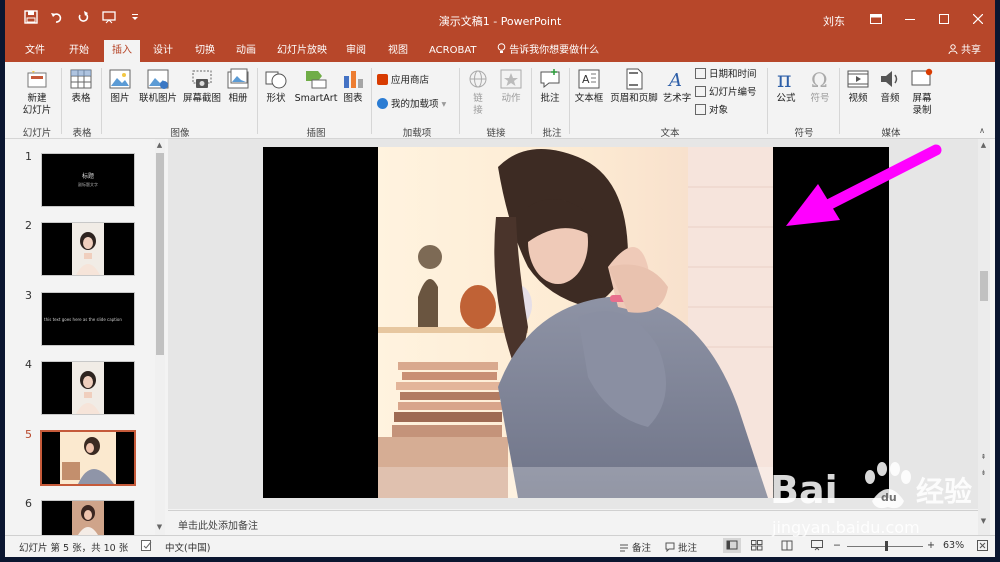  I want to click on screen-recording-button: 屏幕 录制, so click(922, 92).